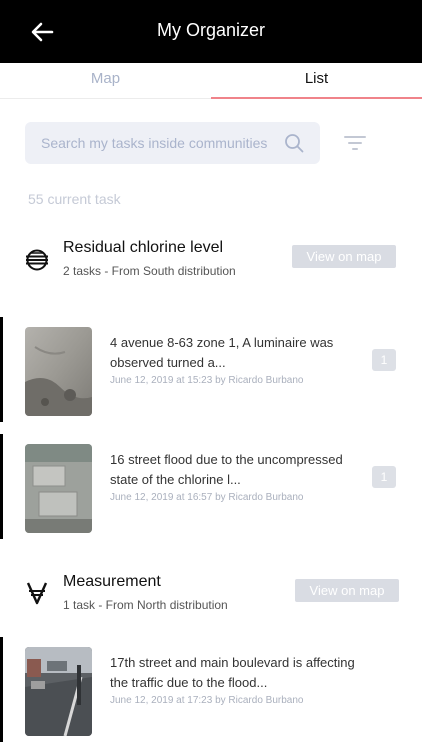 The height and width of the screenshot is (750, 422). I want to click on tab-map: Map, so click(105, 81).